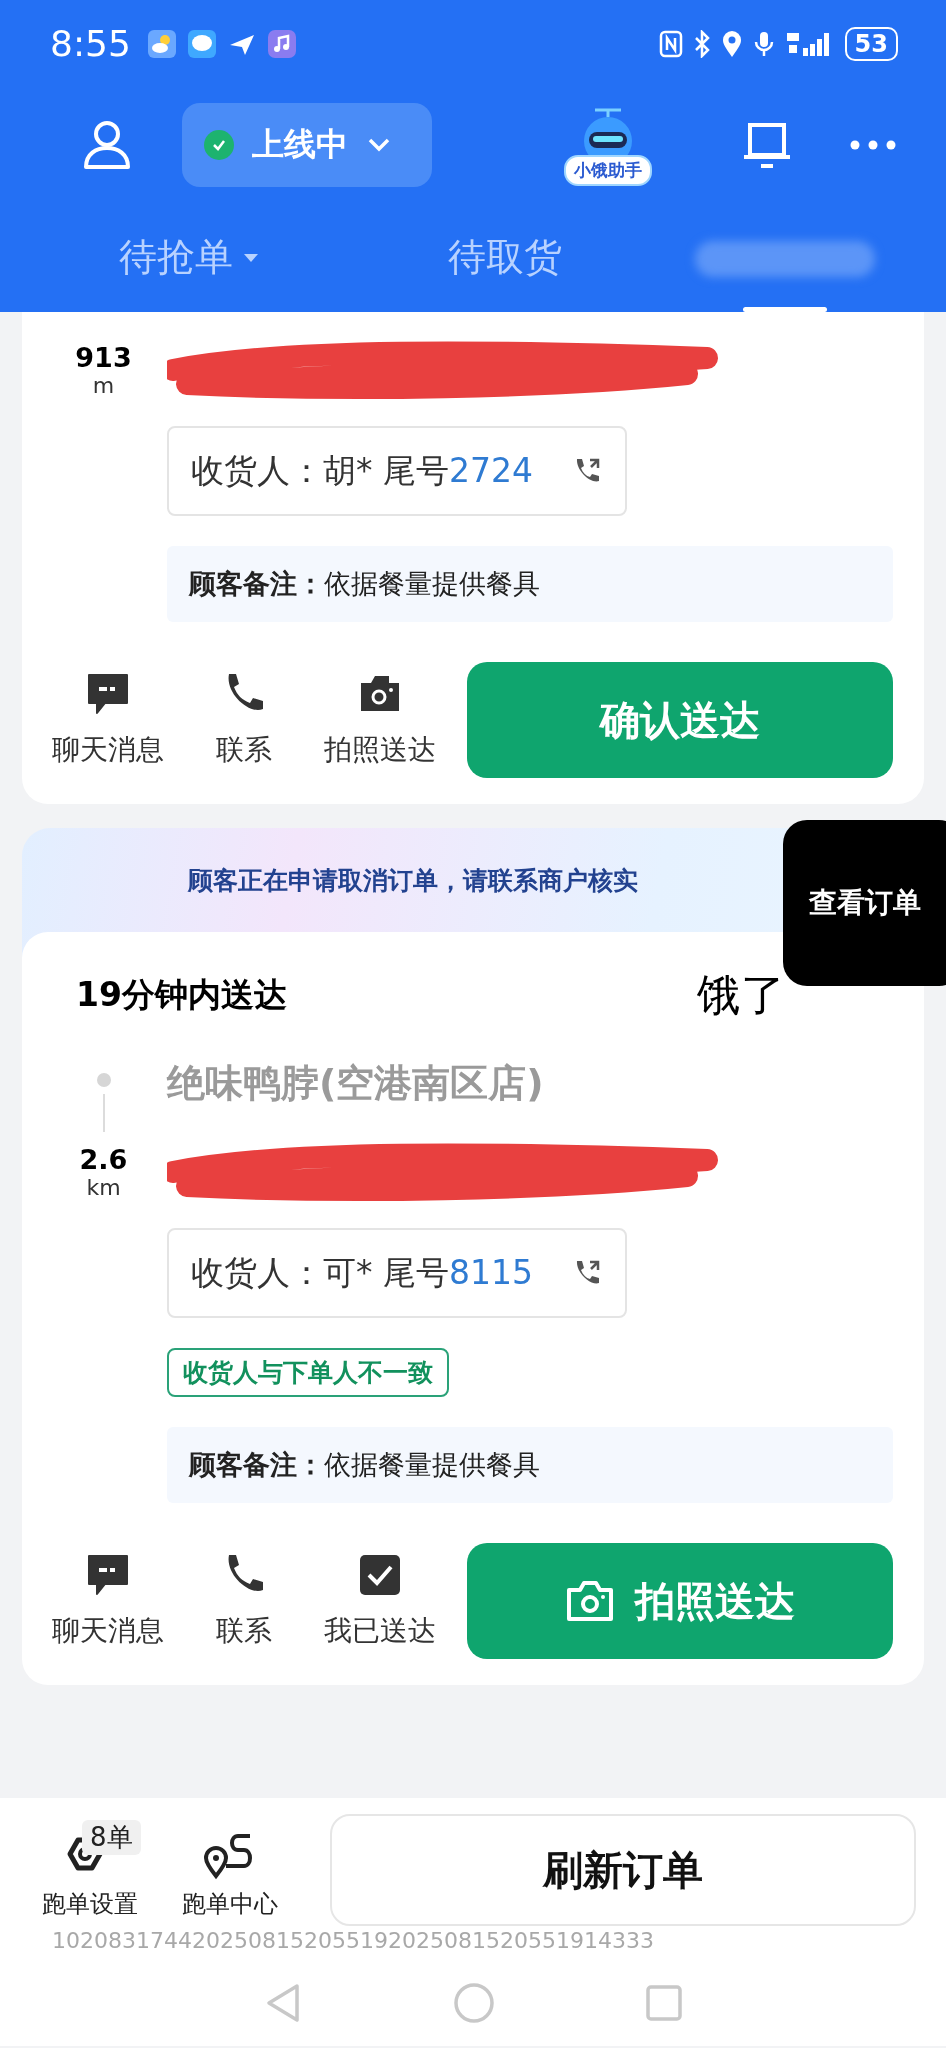  What do you see at coordinates (608, 145) in the screenshot?
I see `assistant-mascot: 小饿助手` at bounding box center [608, 145].